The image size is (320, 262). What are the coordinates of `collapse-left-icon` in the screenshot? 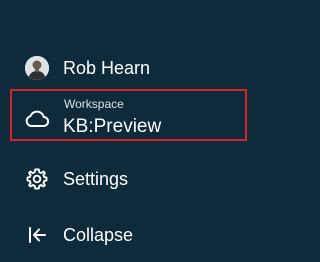 It's located at (37, 235).